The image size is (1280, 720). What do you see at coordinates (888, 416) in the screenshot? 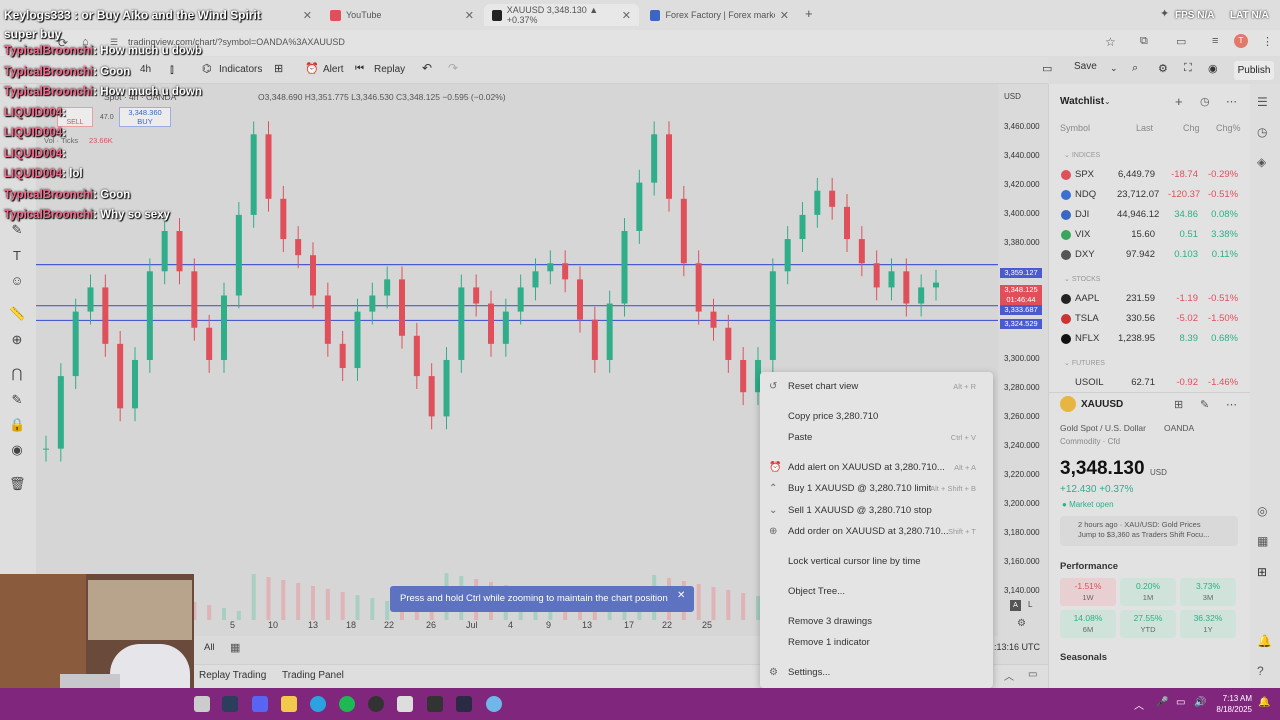
I see `context-menu-item: Copy price 3,280.710` at bounding box center [888, 416].